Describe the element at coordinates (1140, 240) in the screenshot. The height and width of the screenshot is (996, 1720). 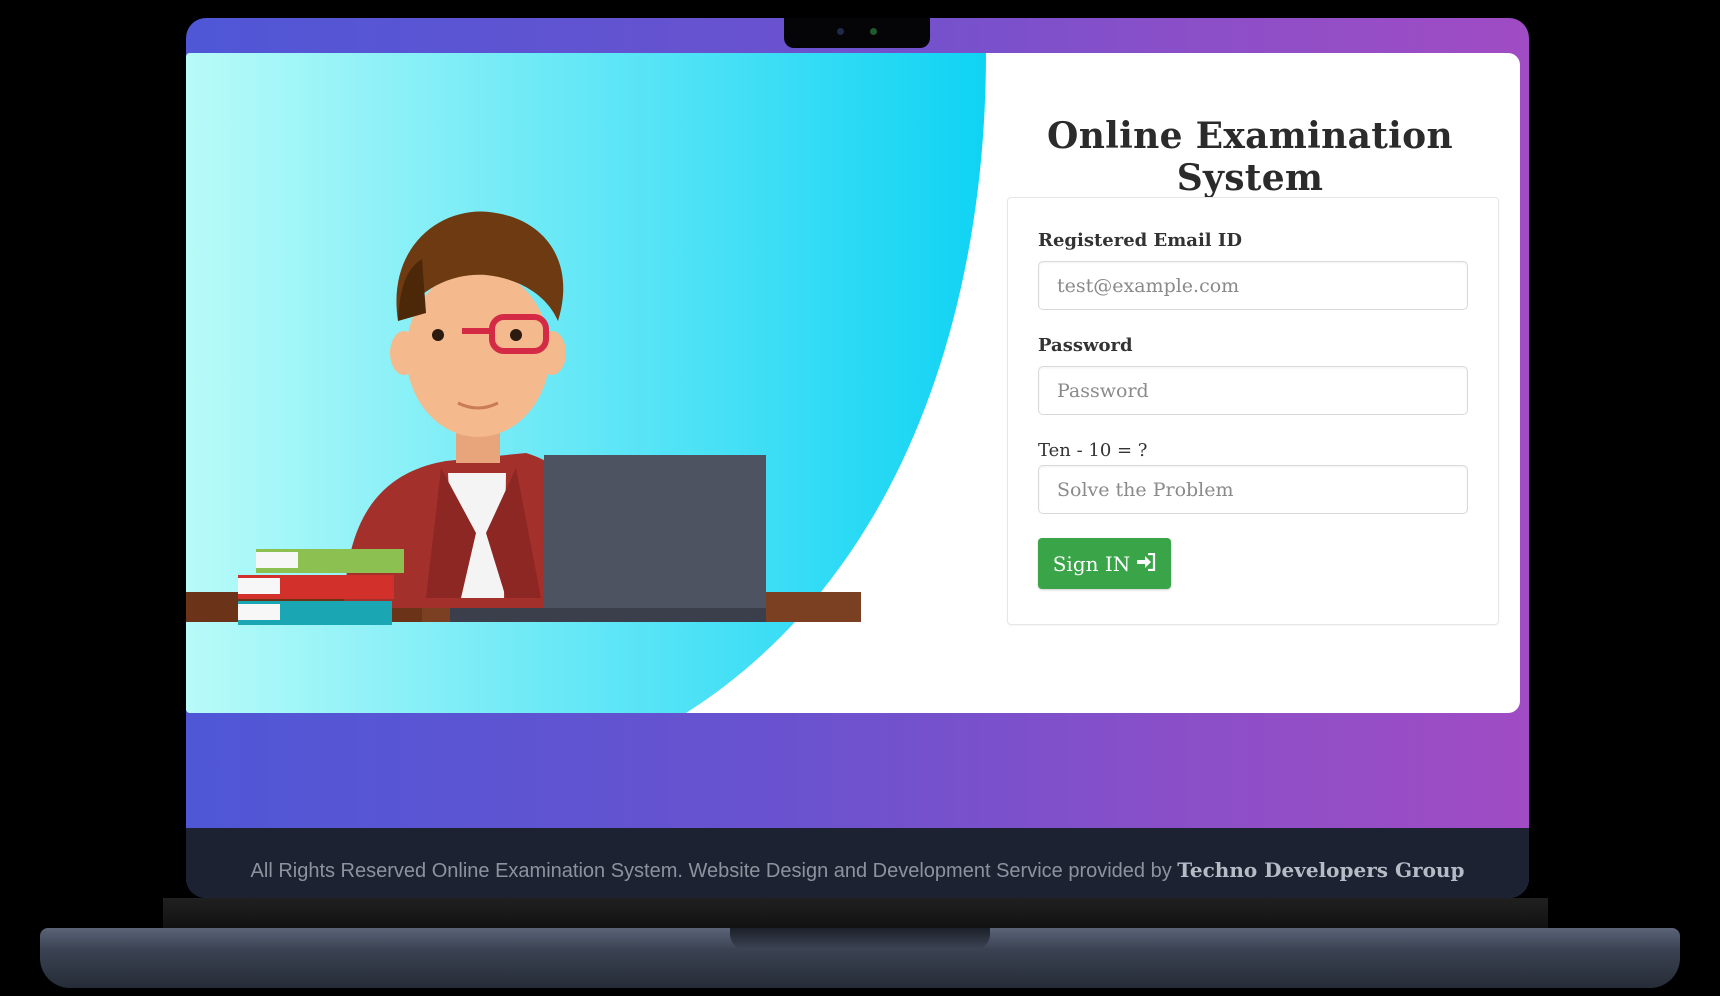
I see `email-label: Registered Email ID` at that location.